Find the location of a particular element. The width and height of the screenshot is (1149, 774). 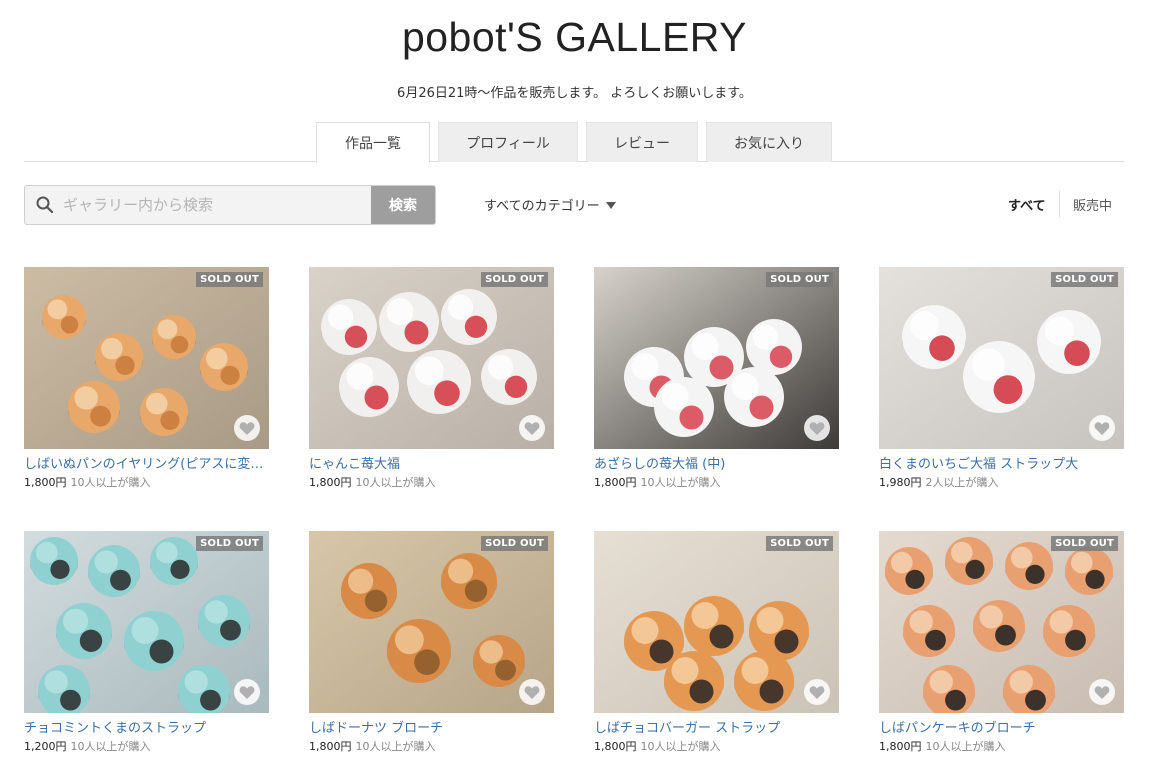

product-card: SOLD OUT しばドーナツ ブローチ 1,800円 10人以上が購入 is located at coordinates (431, 651).